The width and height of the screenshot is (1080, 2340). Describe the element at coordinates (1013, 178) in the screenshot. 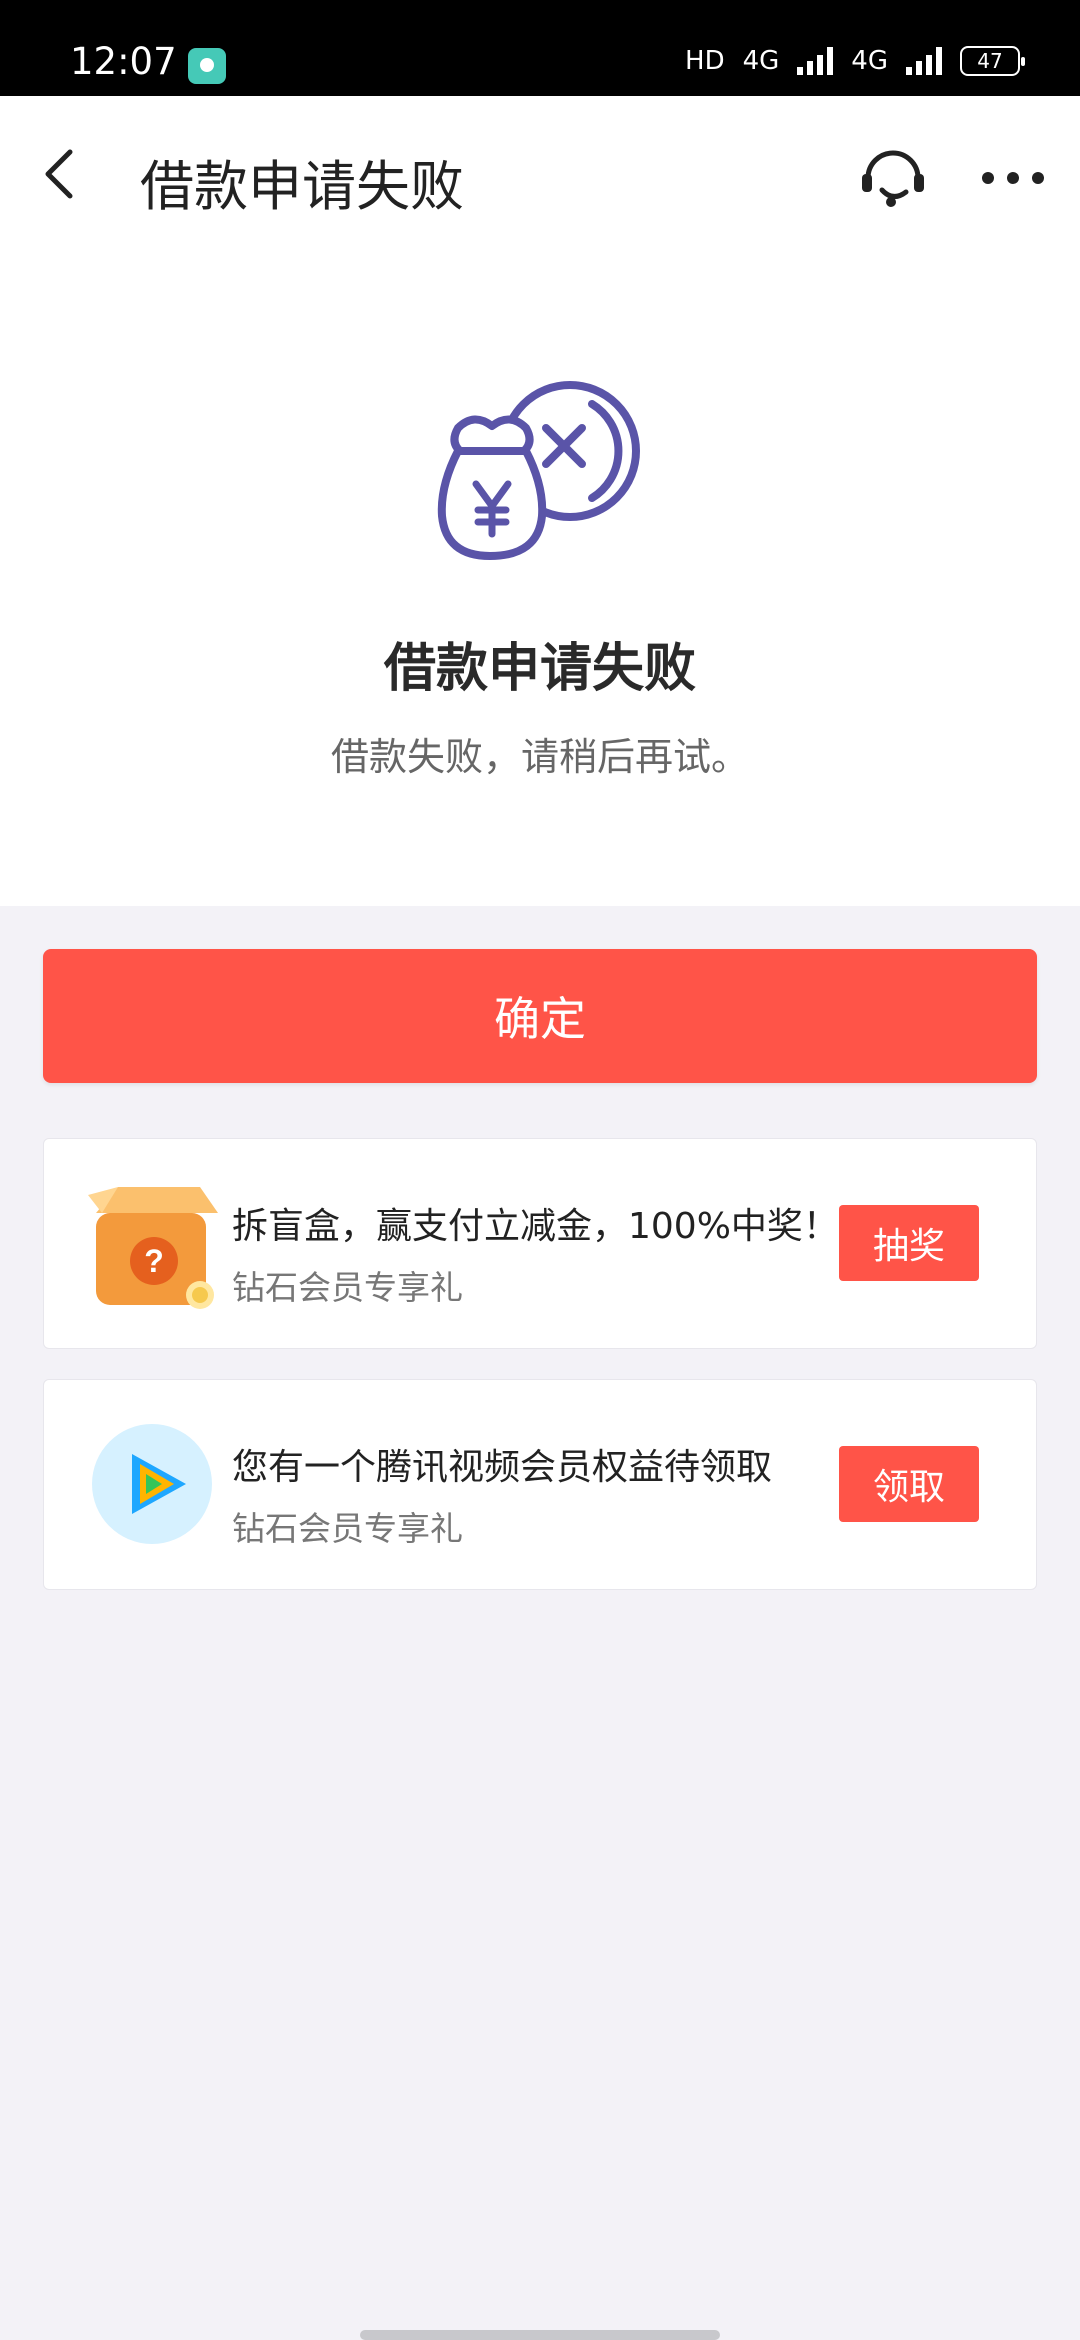

I see `more-icon` at that location.